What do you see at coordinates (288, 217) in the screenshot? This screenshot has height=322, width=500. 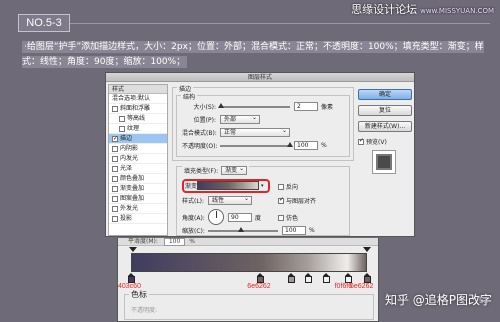 I see `dither-row: 仿色` at bounding box center [288, 217].